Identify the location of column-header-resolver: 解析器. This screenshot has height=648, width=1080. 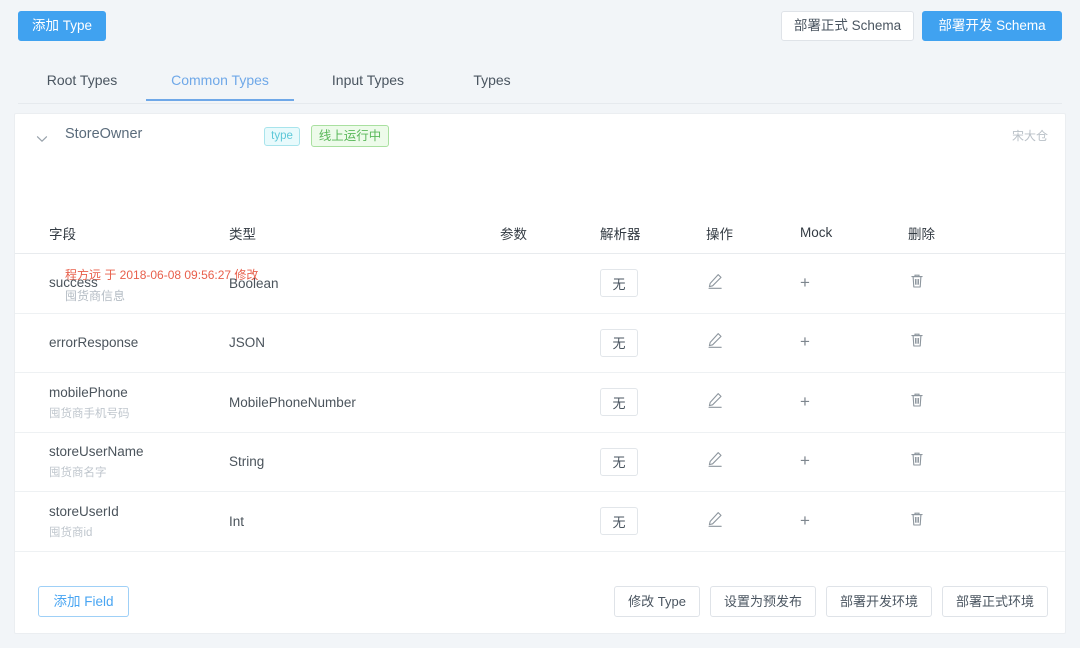
(620, 234).